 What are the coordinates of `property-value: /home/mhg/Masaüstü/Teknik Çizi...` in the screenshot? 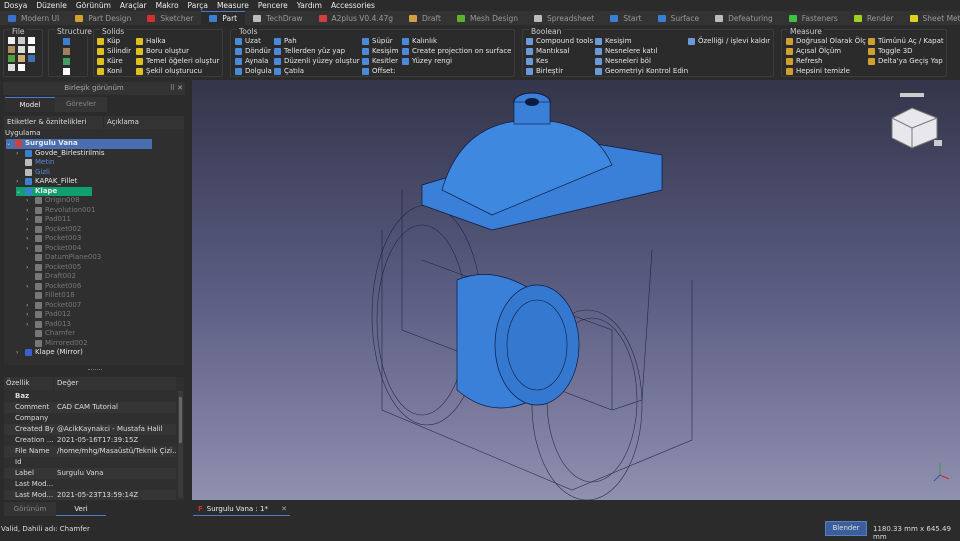 It's located at (115, 451).